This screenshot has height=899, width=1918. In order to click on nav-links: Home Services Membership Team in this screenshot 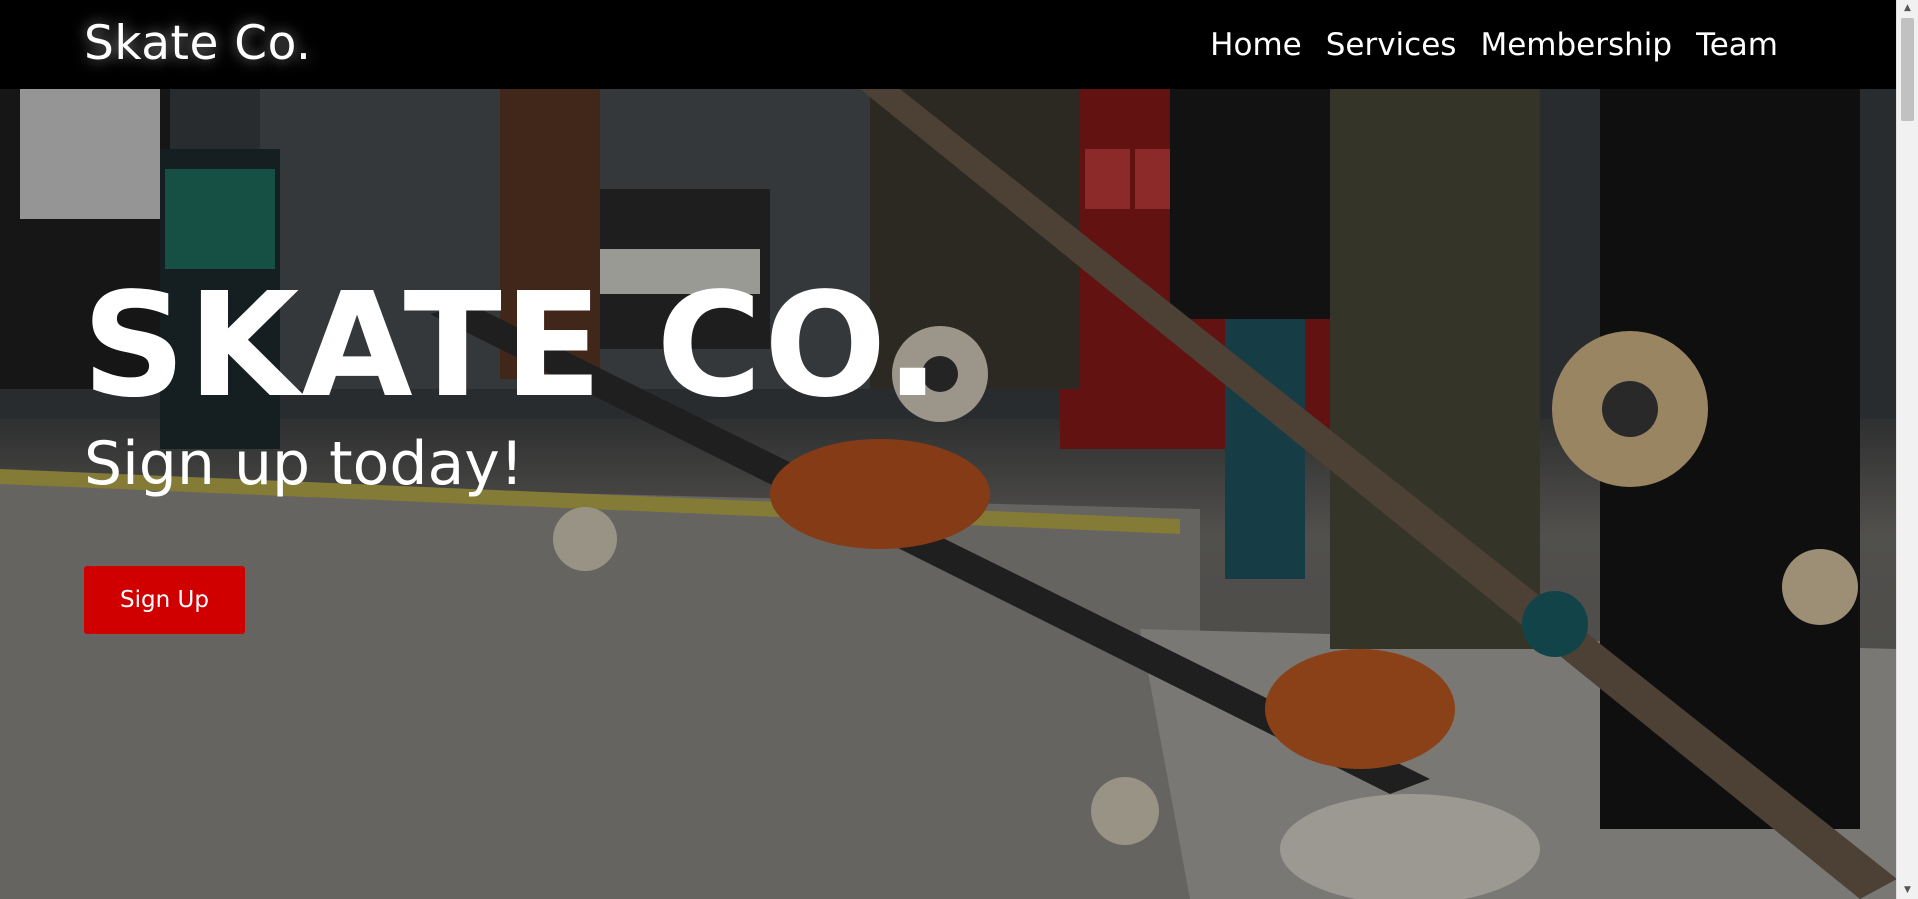, I will do `click(1494, 45)`.